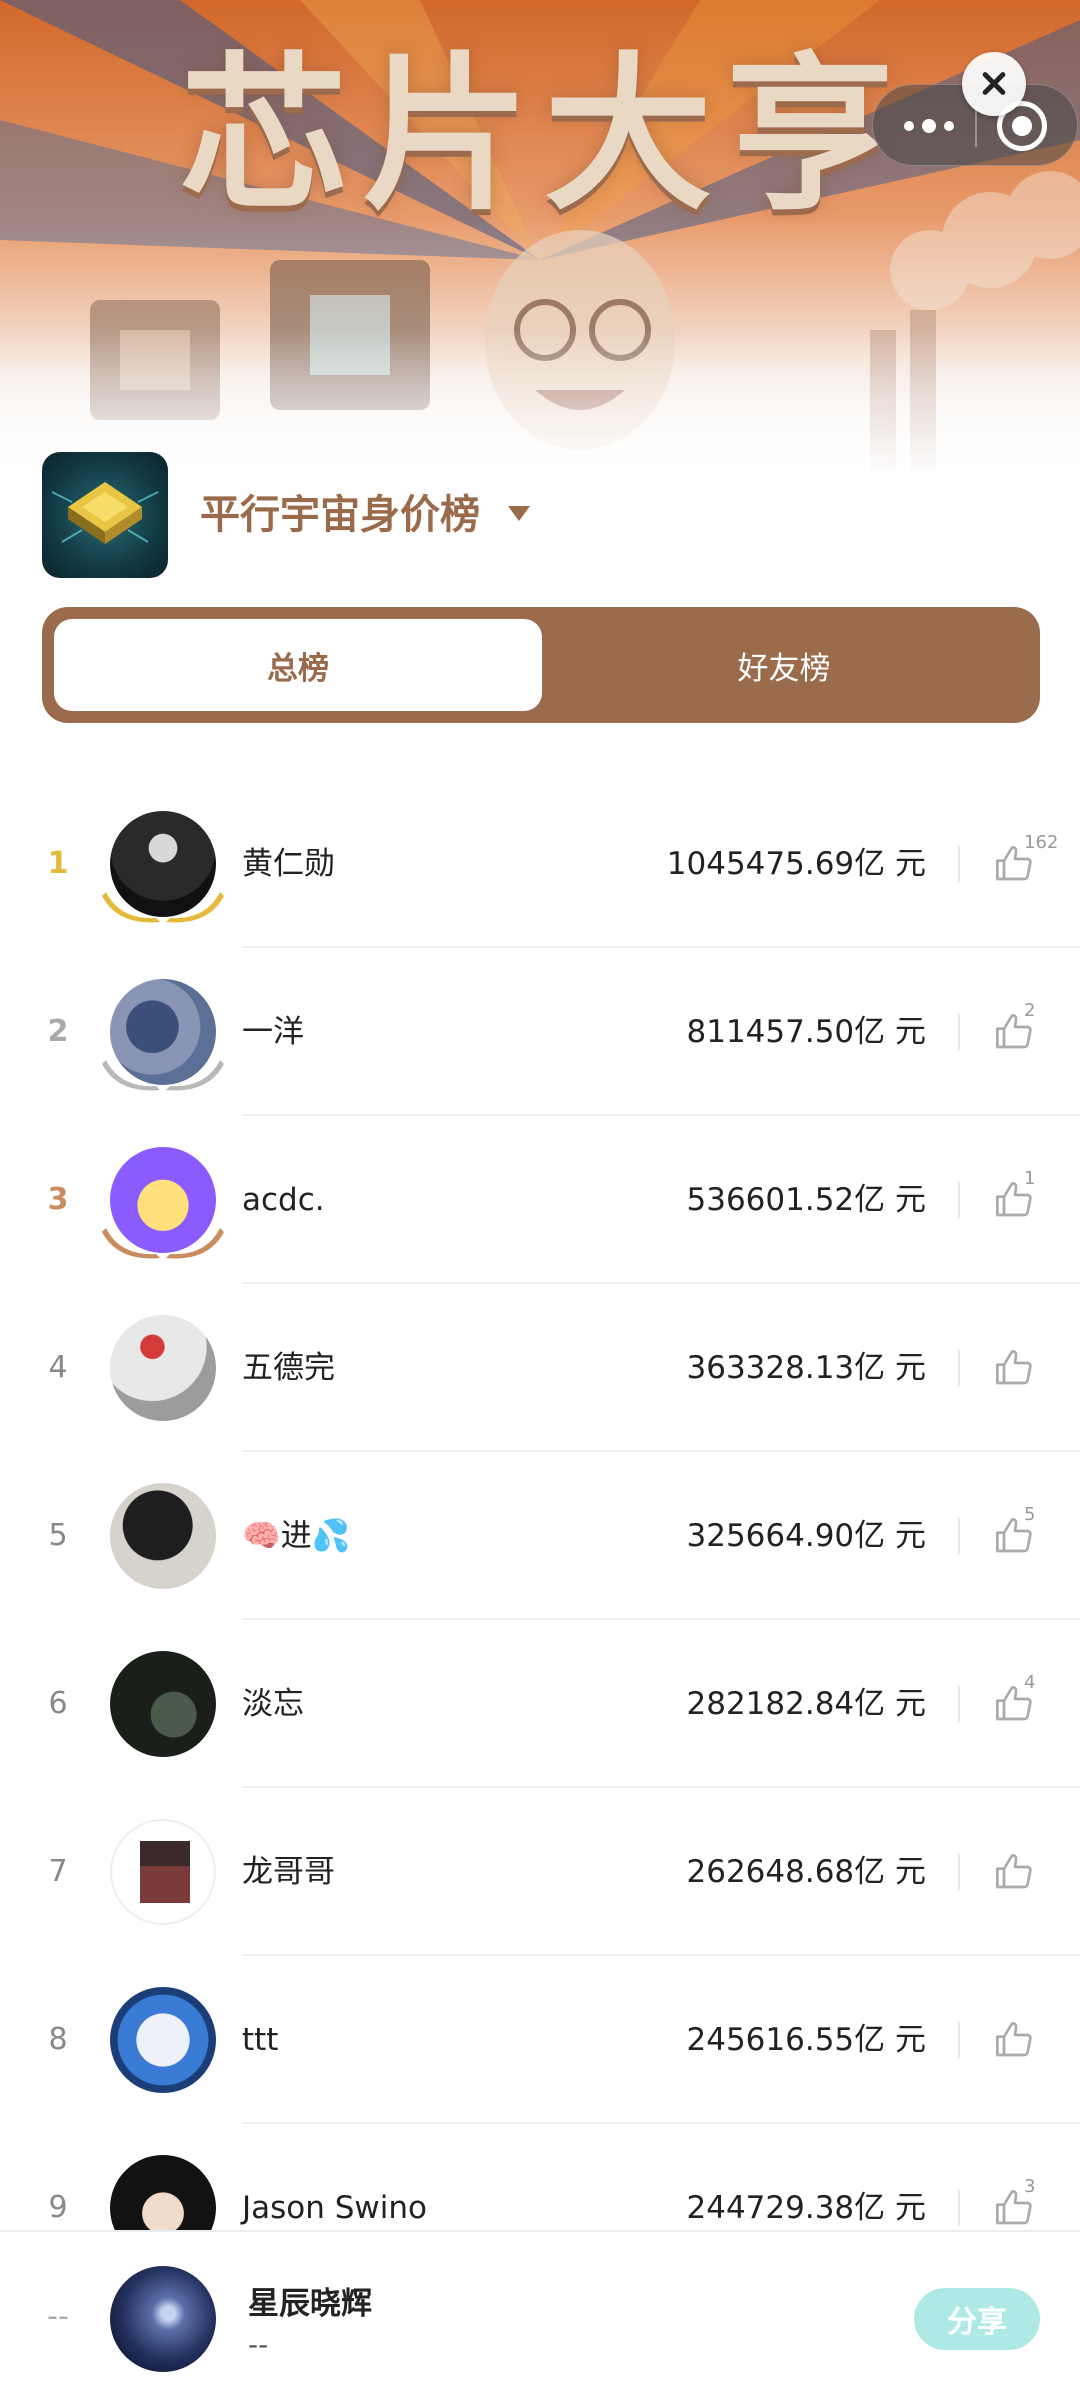 The image size is (1080, 2400). I want to click on my-avatar, so click(163, 2319).